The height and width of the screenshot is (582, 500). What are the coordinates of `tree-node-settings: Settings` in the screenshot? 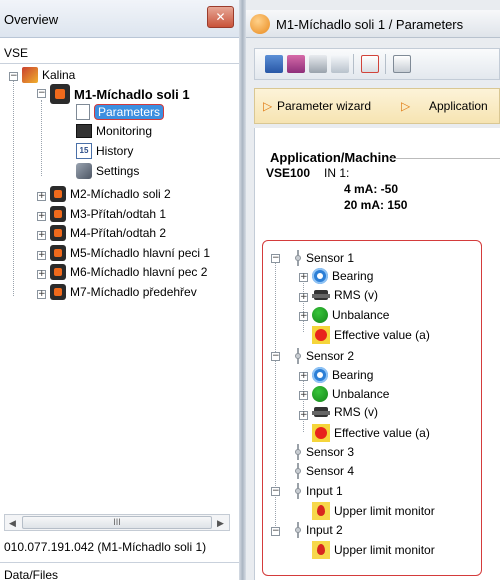 It's located at (107, 171).